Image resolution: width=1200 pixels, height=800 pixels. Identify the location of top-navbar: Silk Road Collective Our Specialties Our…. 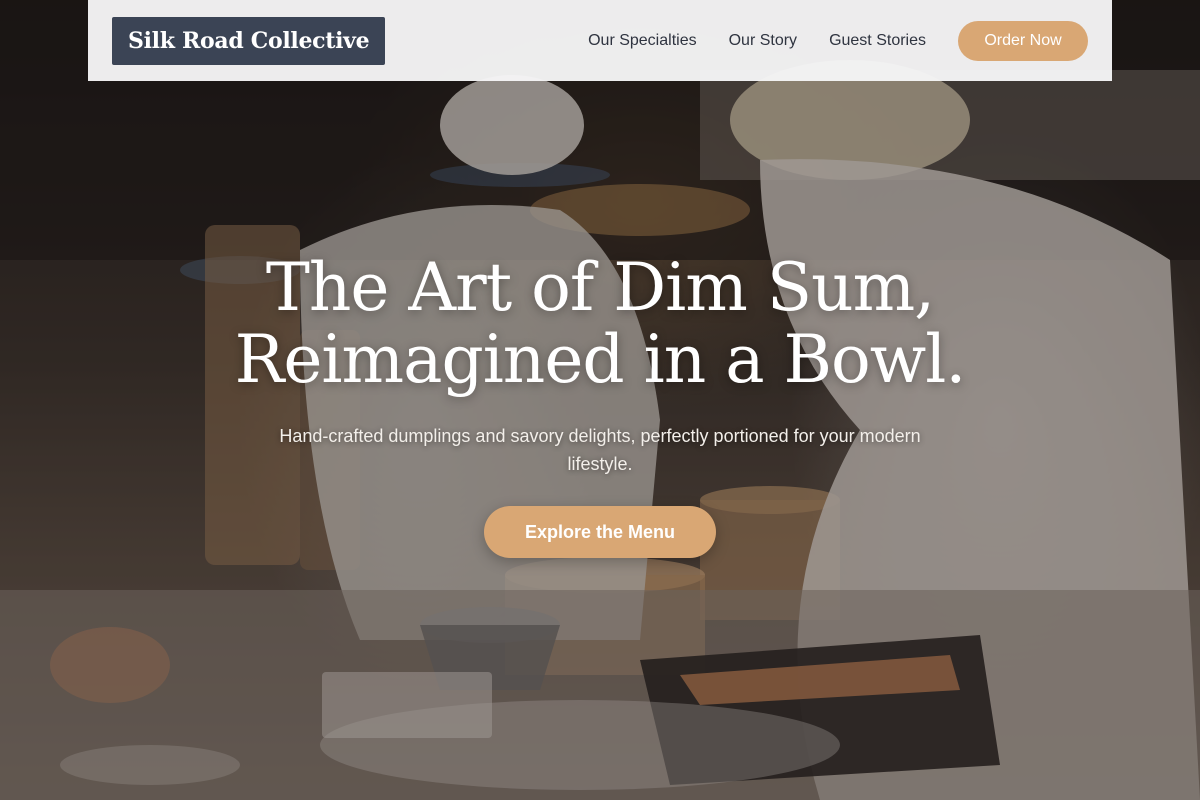
(600, 40).